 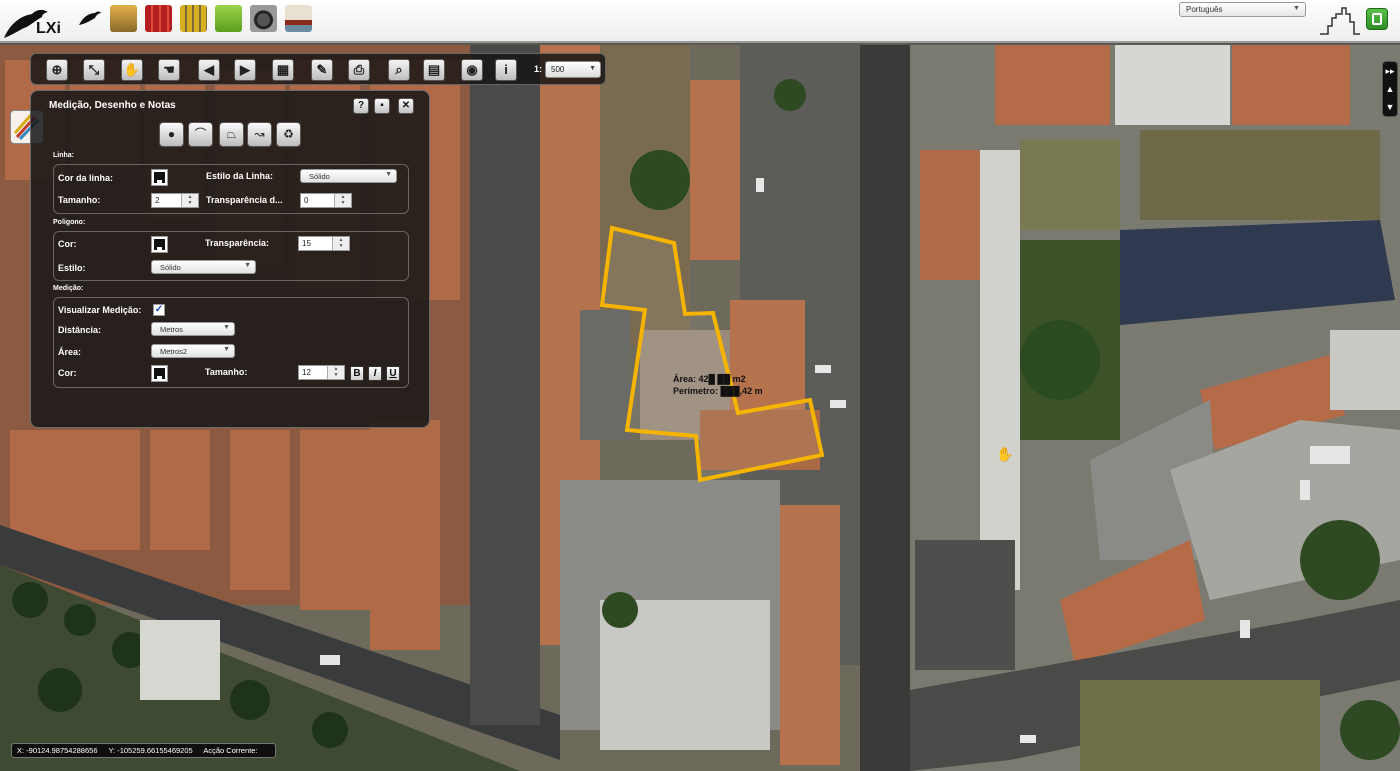 I want to click on hand-cursor-icon: ✋, so click(x=1005, y=454).